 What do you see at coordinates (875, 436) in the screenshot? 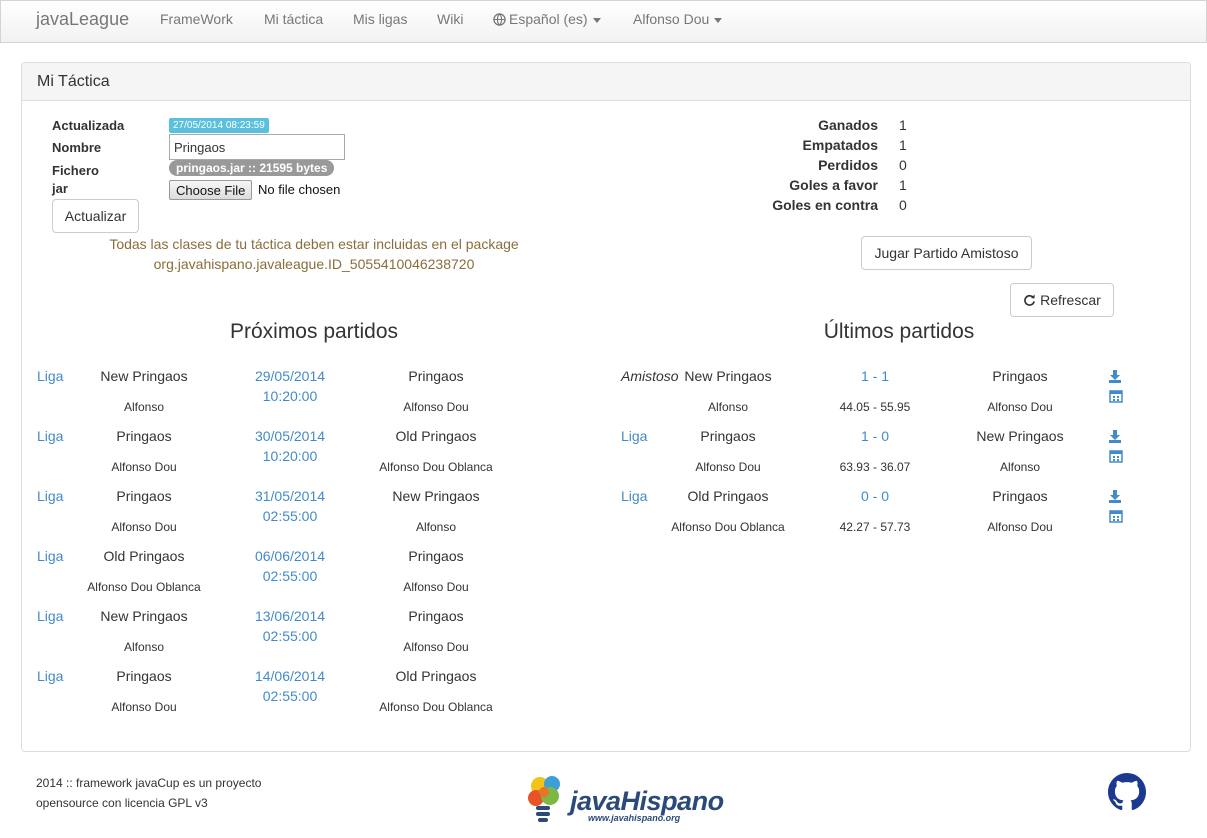
I see `match-score-link: 1 - 0` at bounding box center [875, 436].